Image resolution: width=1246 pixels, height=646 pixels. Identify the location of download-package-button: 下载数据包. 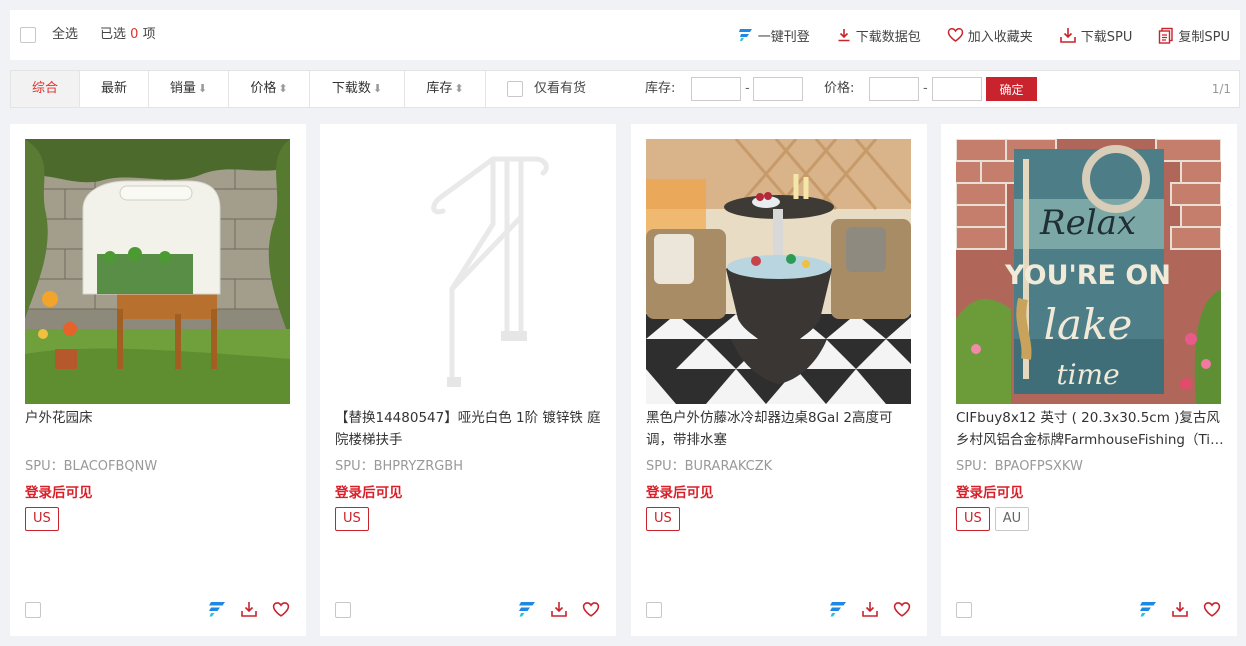
(878, 35).